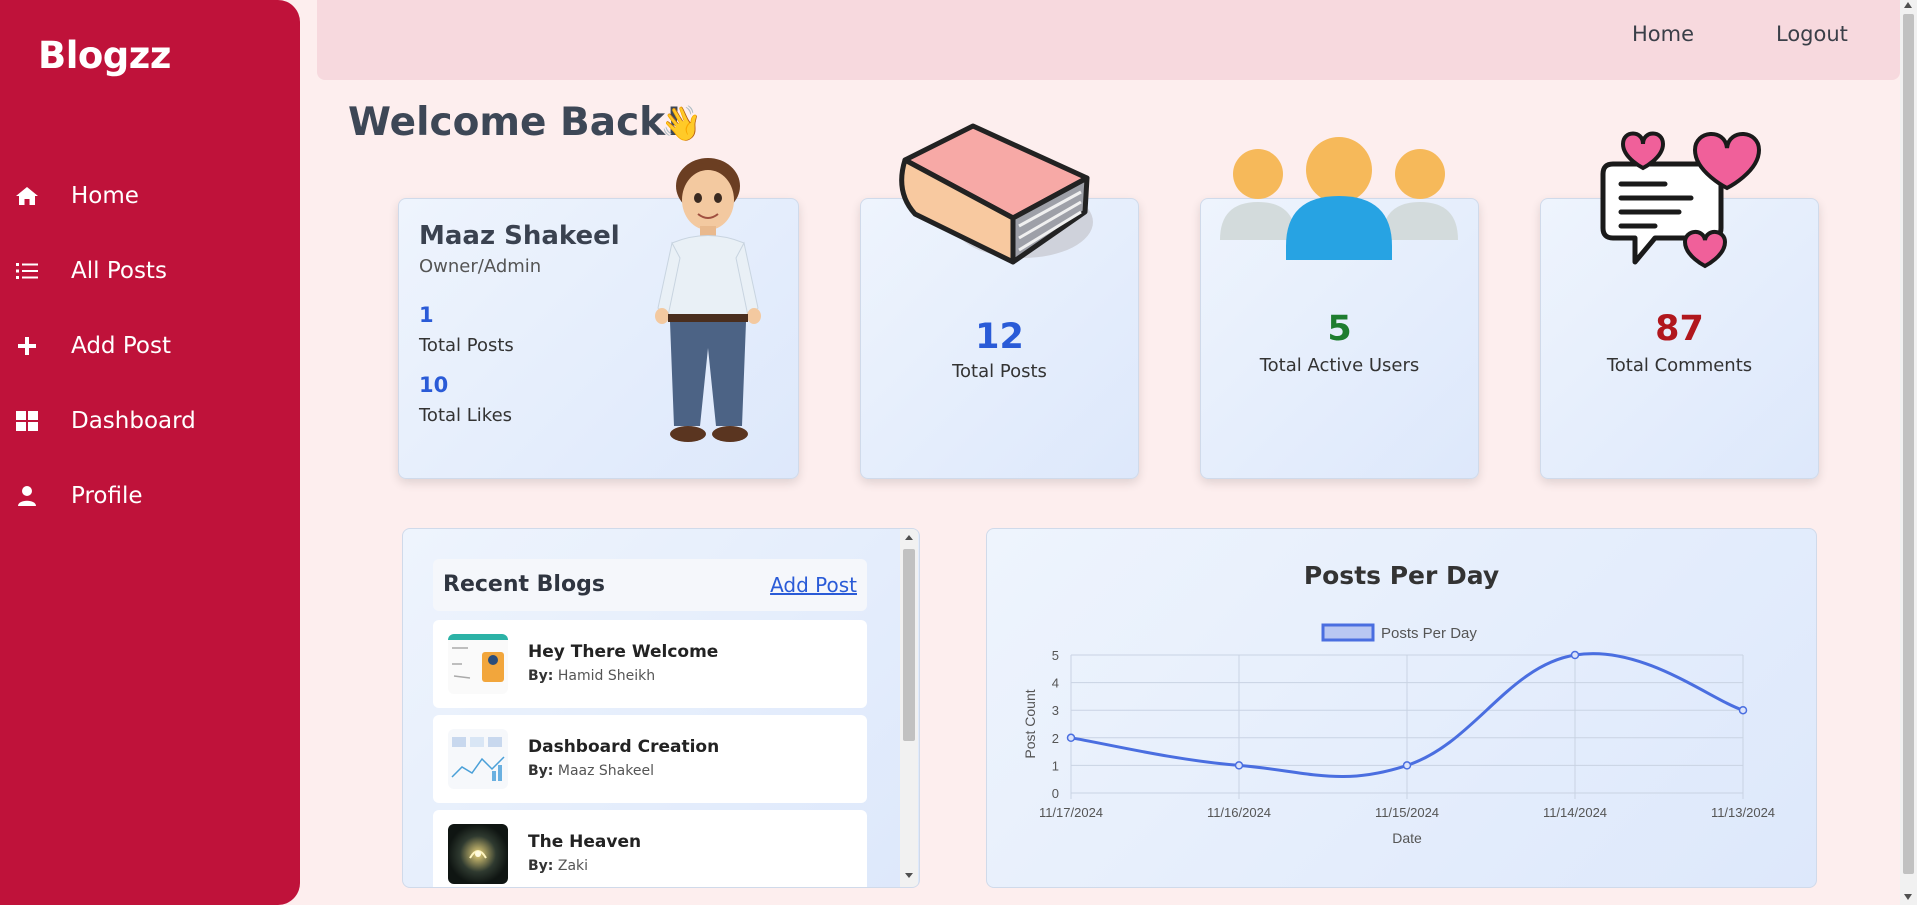  What do you see at coordinates (515, 122) in the screenshot?
I see `page-title: Welcome Back!` at bounding box center [515, 122].